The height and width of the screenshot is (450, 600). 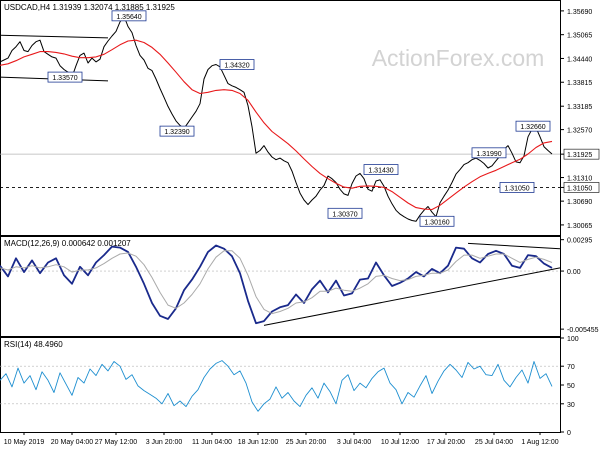 What do you see at coordinates (494, 442) in the screenshot?
I see `x-tick-label: 25 Jul 04:00` at bounding box center [494, 442].